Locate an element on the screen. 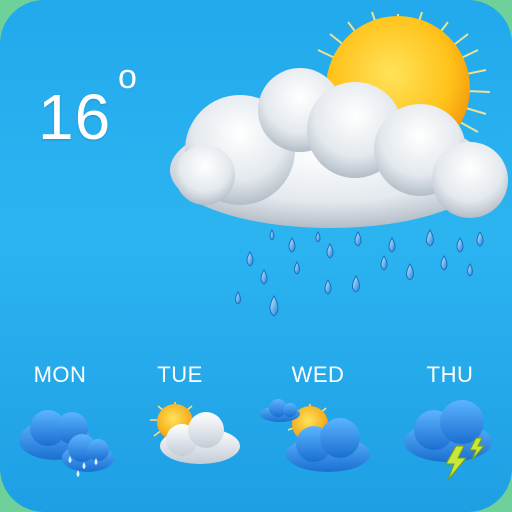 The width and height of the screenshot is (512, 512). day-label: WED is located at coordinates (318, 374).